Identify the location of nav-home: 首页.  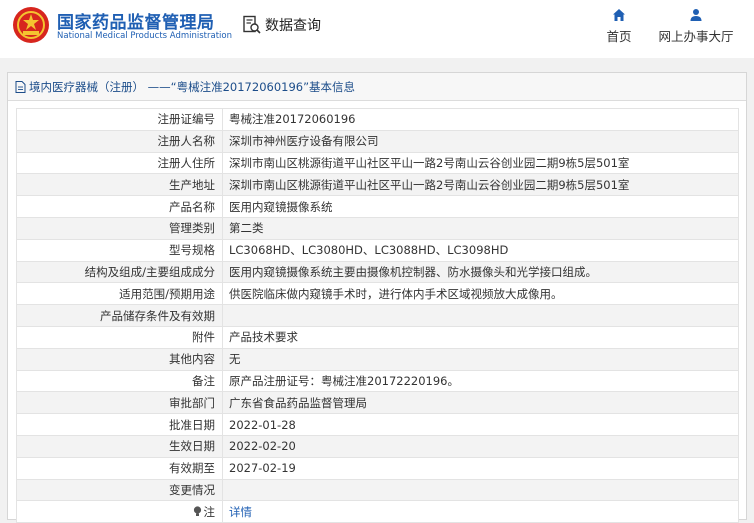
(619, 26).